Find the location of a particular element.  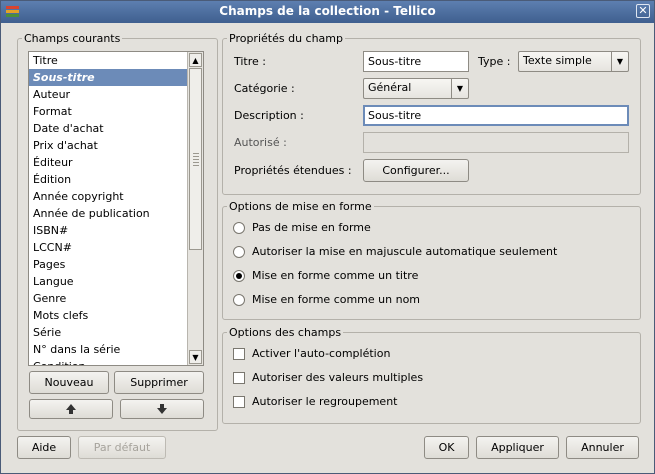

field-list-item: Année copyright is located at coordinates (108, 196).